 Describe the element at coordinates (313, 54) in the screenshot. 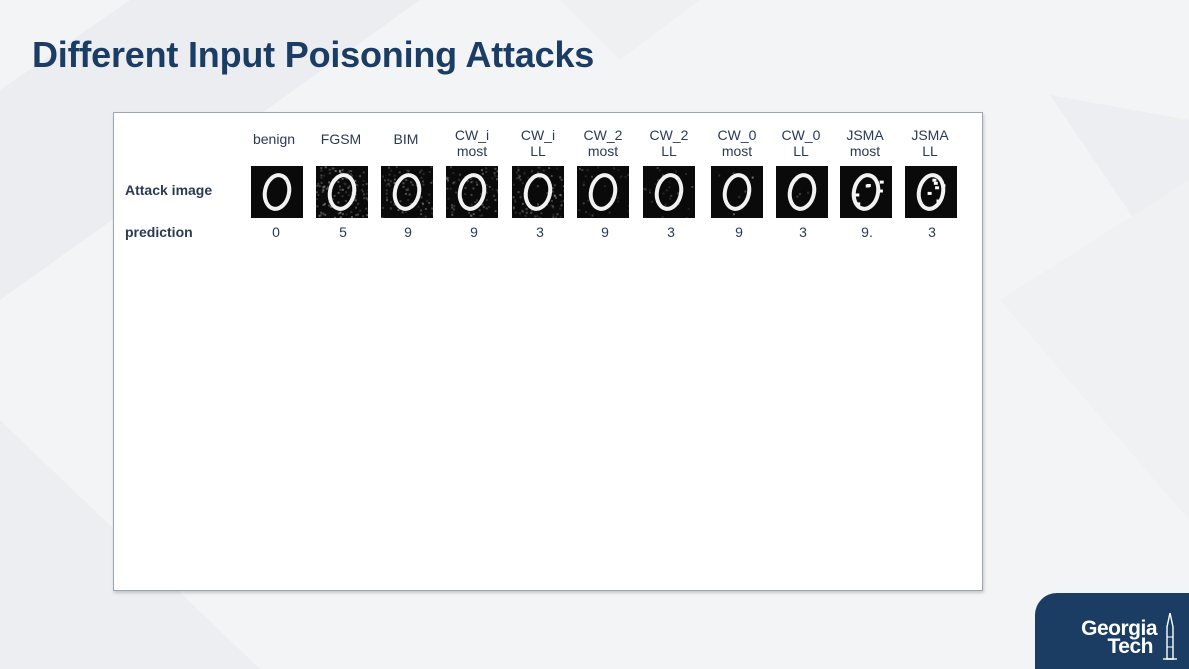

I see `slide-title: Different Input Poisoning Attacks` at that location.